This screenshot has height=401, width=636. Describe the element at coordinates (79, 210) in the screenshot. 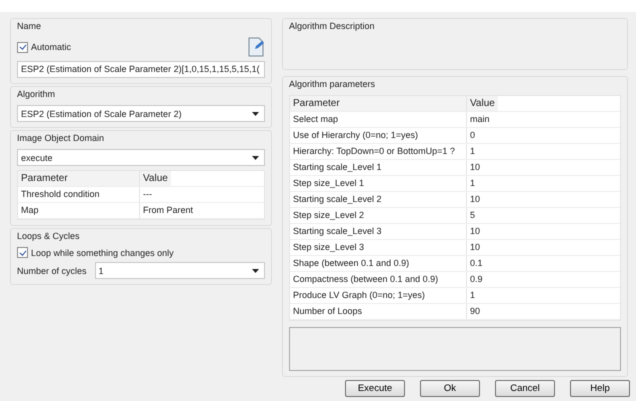

I see `table-cell: Map` at that location.